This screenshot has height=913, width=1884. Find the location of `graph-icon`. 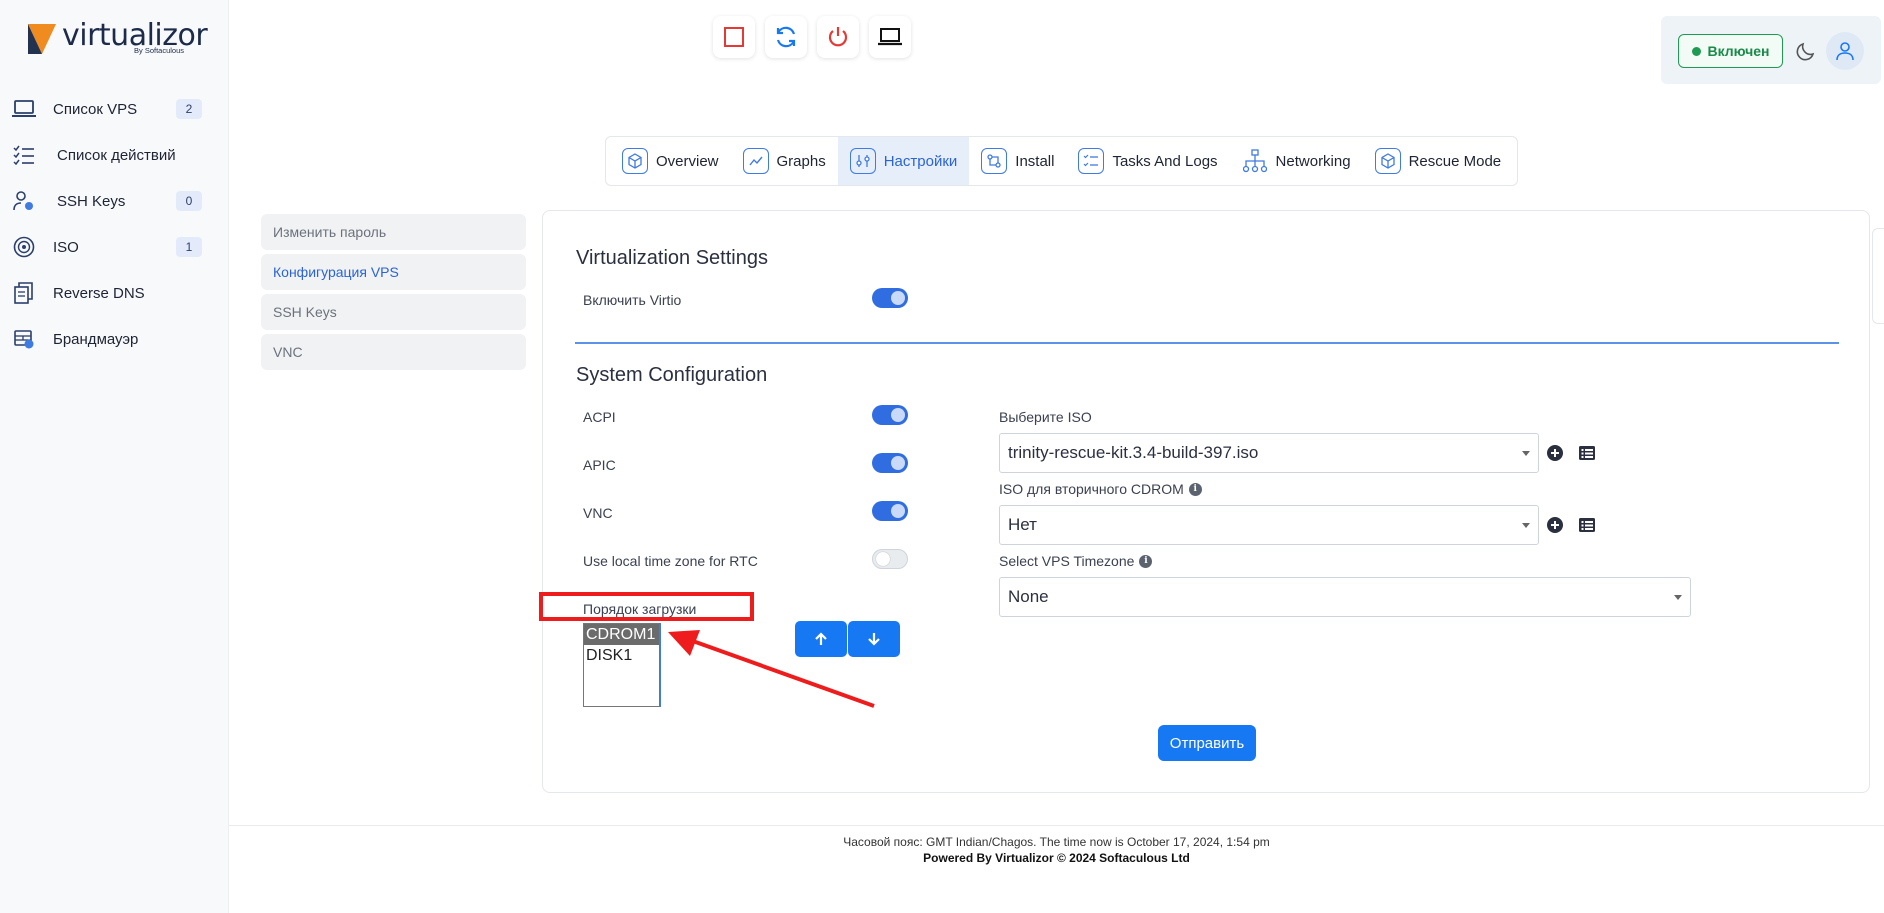

graph-icon is located at coordinates (755, 161).